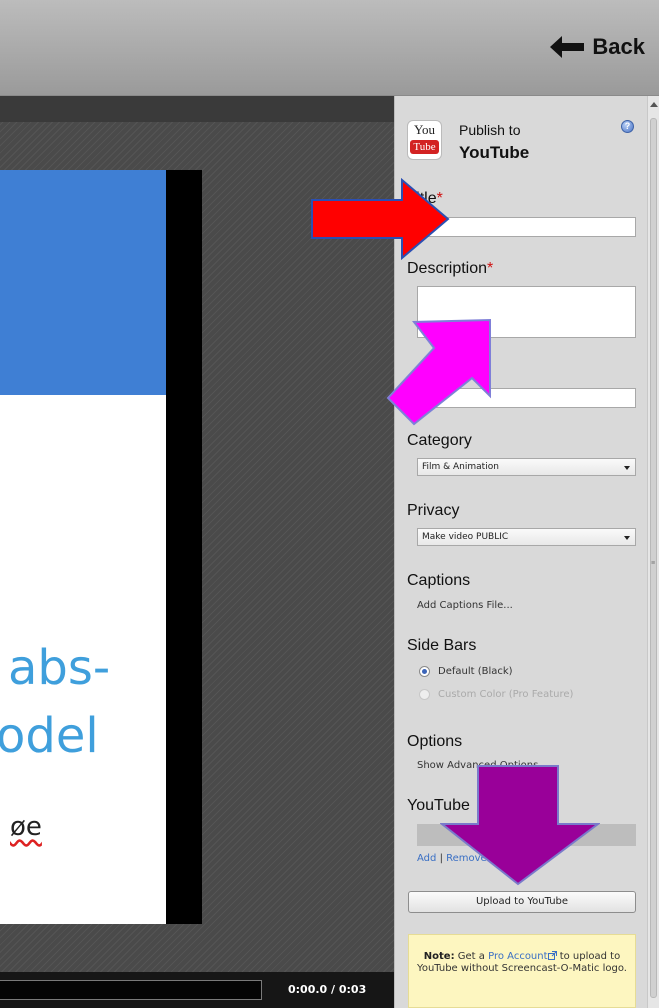  I want to click on privacy-label: Privacy, so click(433, 510).